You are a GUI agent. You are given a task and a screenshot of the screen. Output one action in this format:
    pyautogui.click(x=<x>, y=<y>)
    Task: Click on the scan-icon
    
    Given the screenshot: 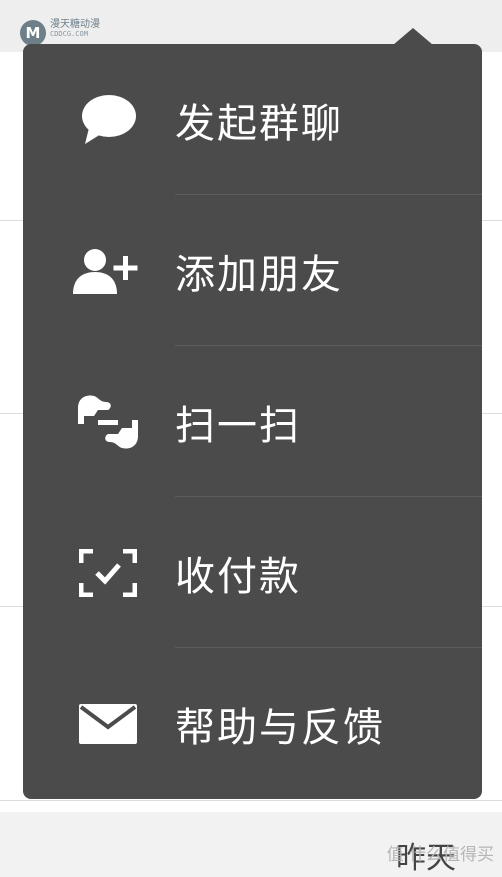 What is the action you would take?
    pyautogui.click(x=108, y=422)
    